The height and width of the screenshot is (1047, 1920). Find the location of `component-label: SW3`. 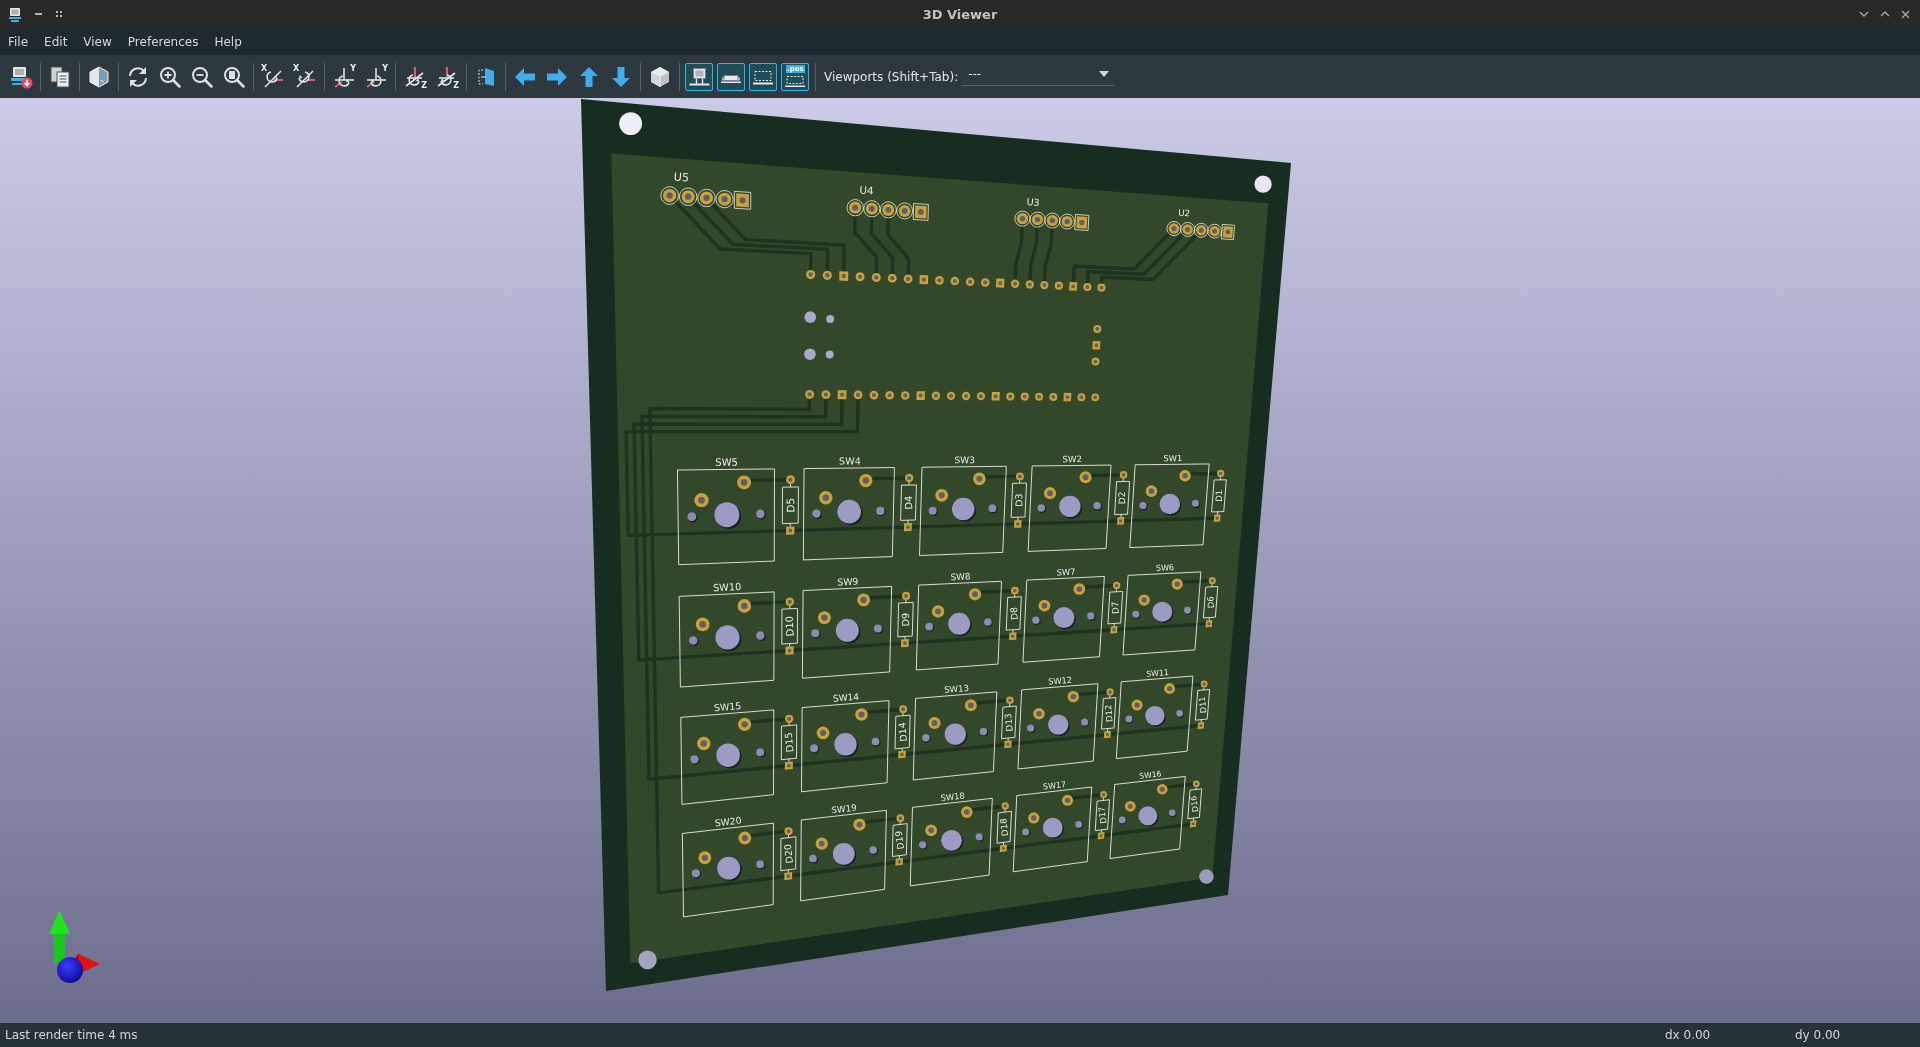

component-label: SW3 is located at coordinates (965, 460).